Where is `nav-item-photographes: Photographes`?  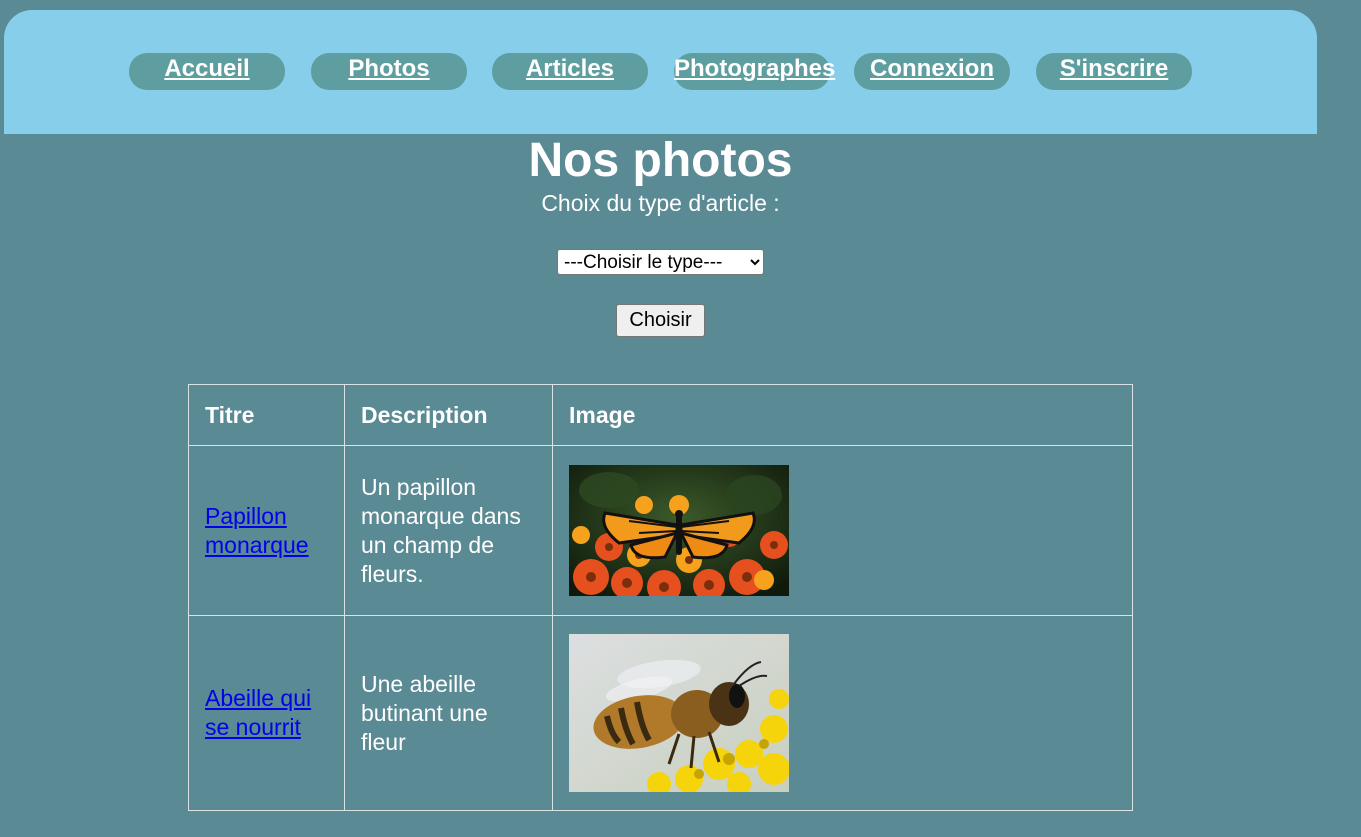
nav-item-photographes: Photographes is located at coordinates (754, 71).